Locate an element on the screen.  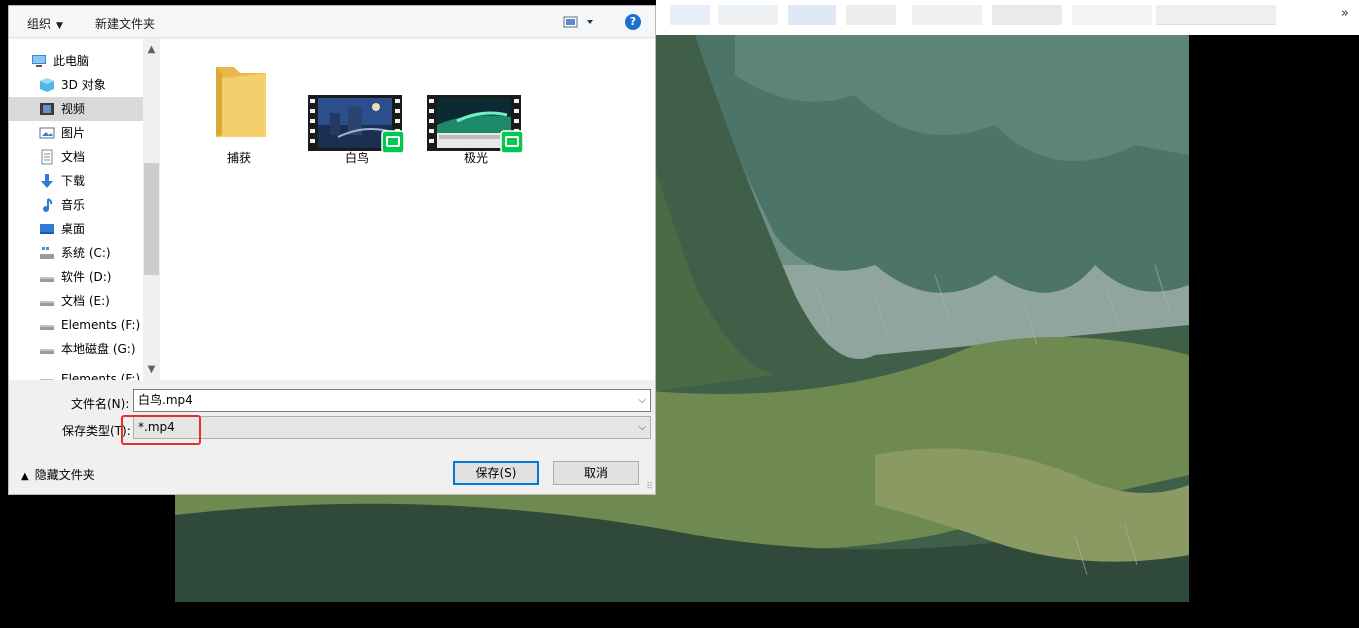
view-options-button is located at coordinates (580, 22).